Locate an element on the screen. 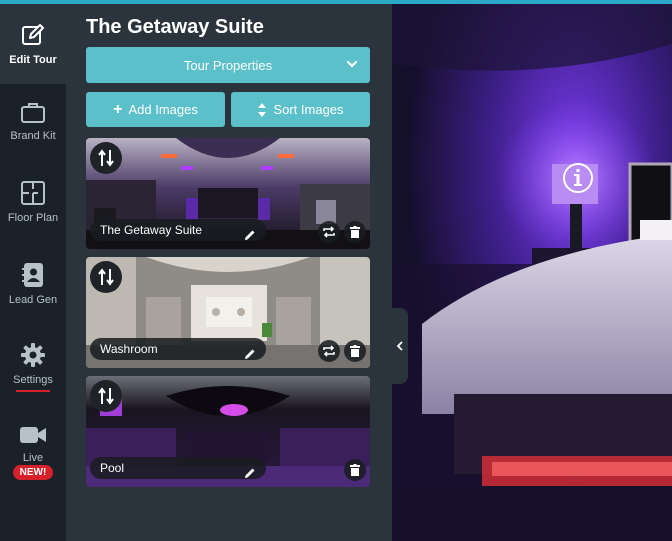 The image size is (672, 541). sort-icon is located at coordinates (262, 109).